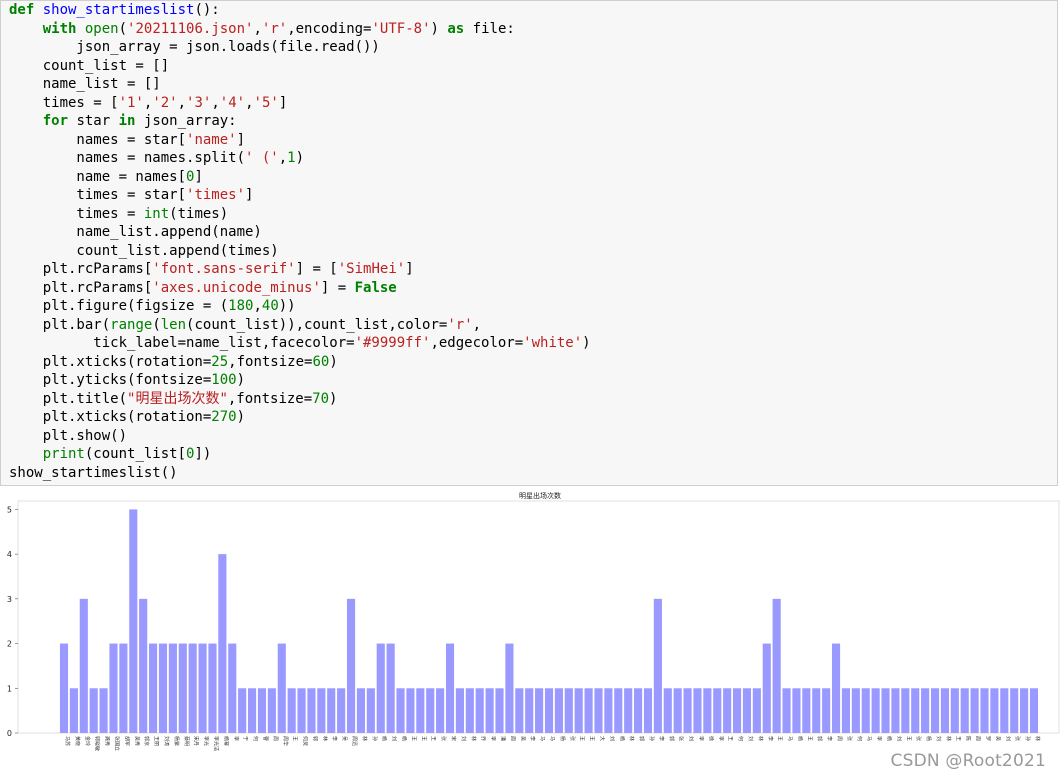 This screenshot has height=777, width=1060. Describe the element at coordinates (186, 741) in the screenshot. I see `x-tick-label: 蔡明` at that location.